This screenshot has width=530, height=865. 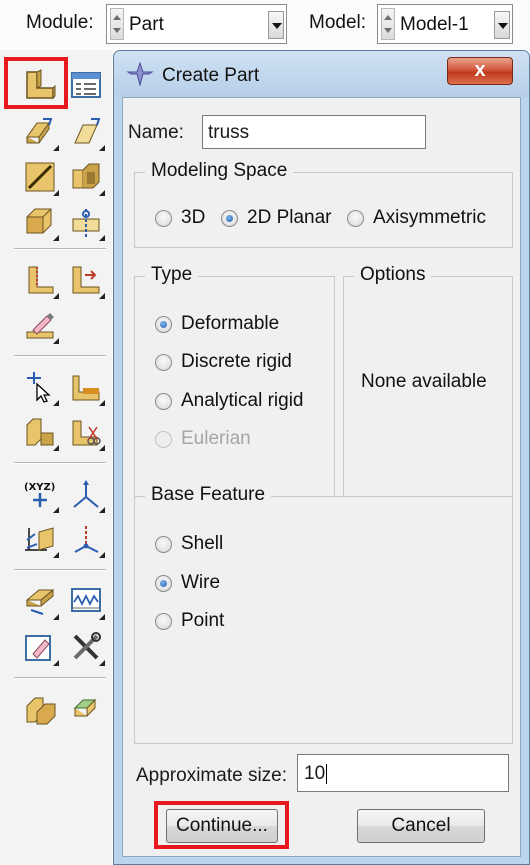 What do you see at coordinates (36, 83) in the screenshot?
I see `create-part-highlight` at bounding box center [36, 83].